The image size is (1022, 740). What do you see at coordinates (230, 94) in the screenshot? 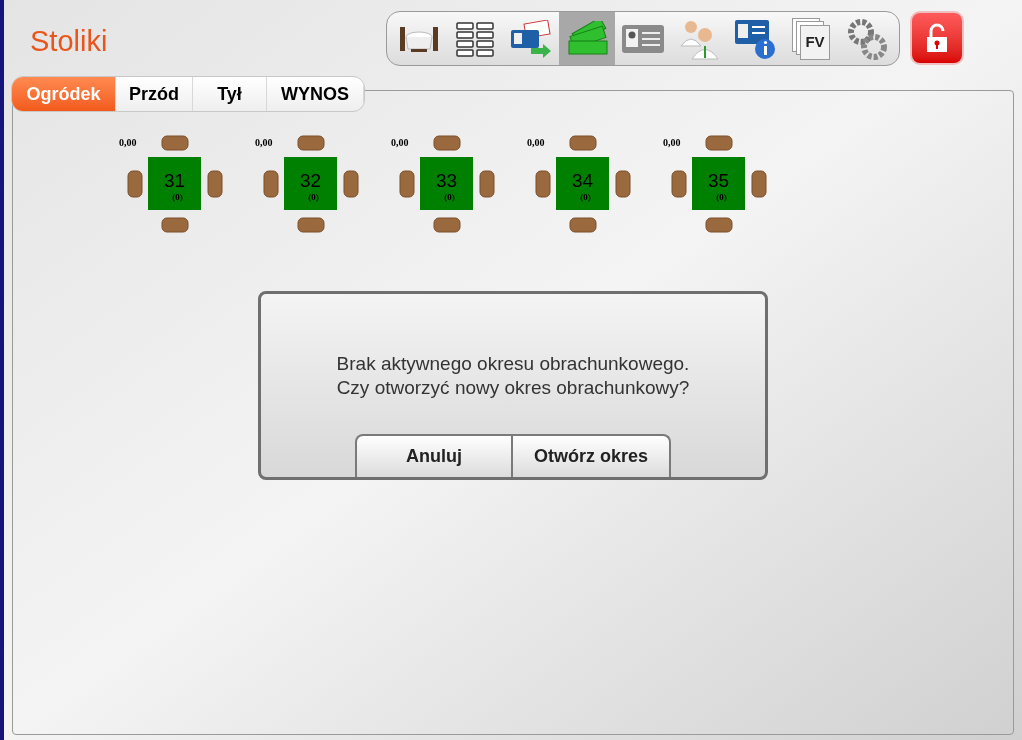
I see `tab: Tył` at bounding box center [230, 94].